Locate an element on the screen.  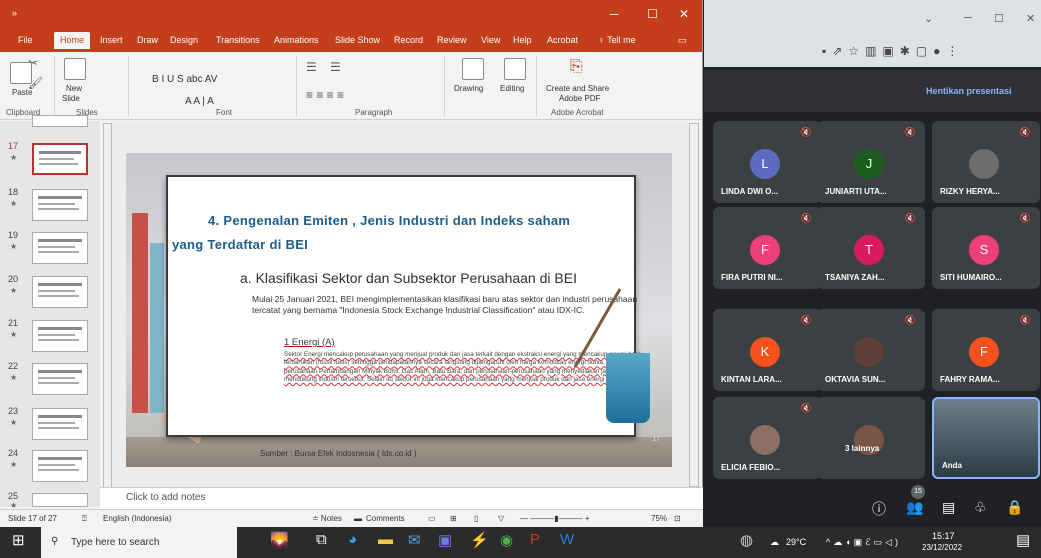
participant-tile: F FIRA PUTRI NI... 🔇 is located at coordinates (767, 248).